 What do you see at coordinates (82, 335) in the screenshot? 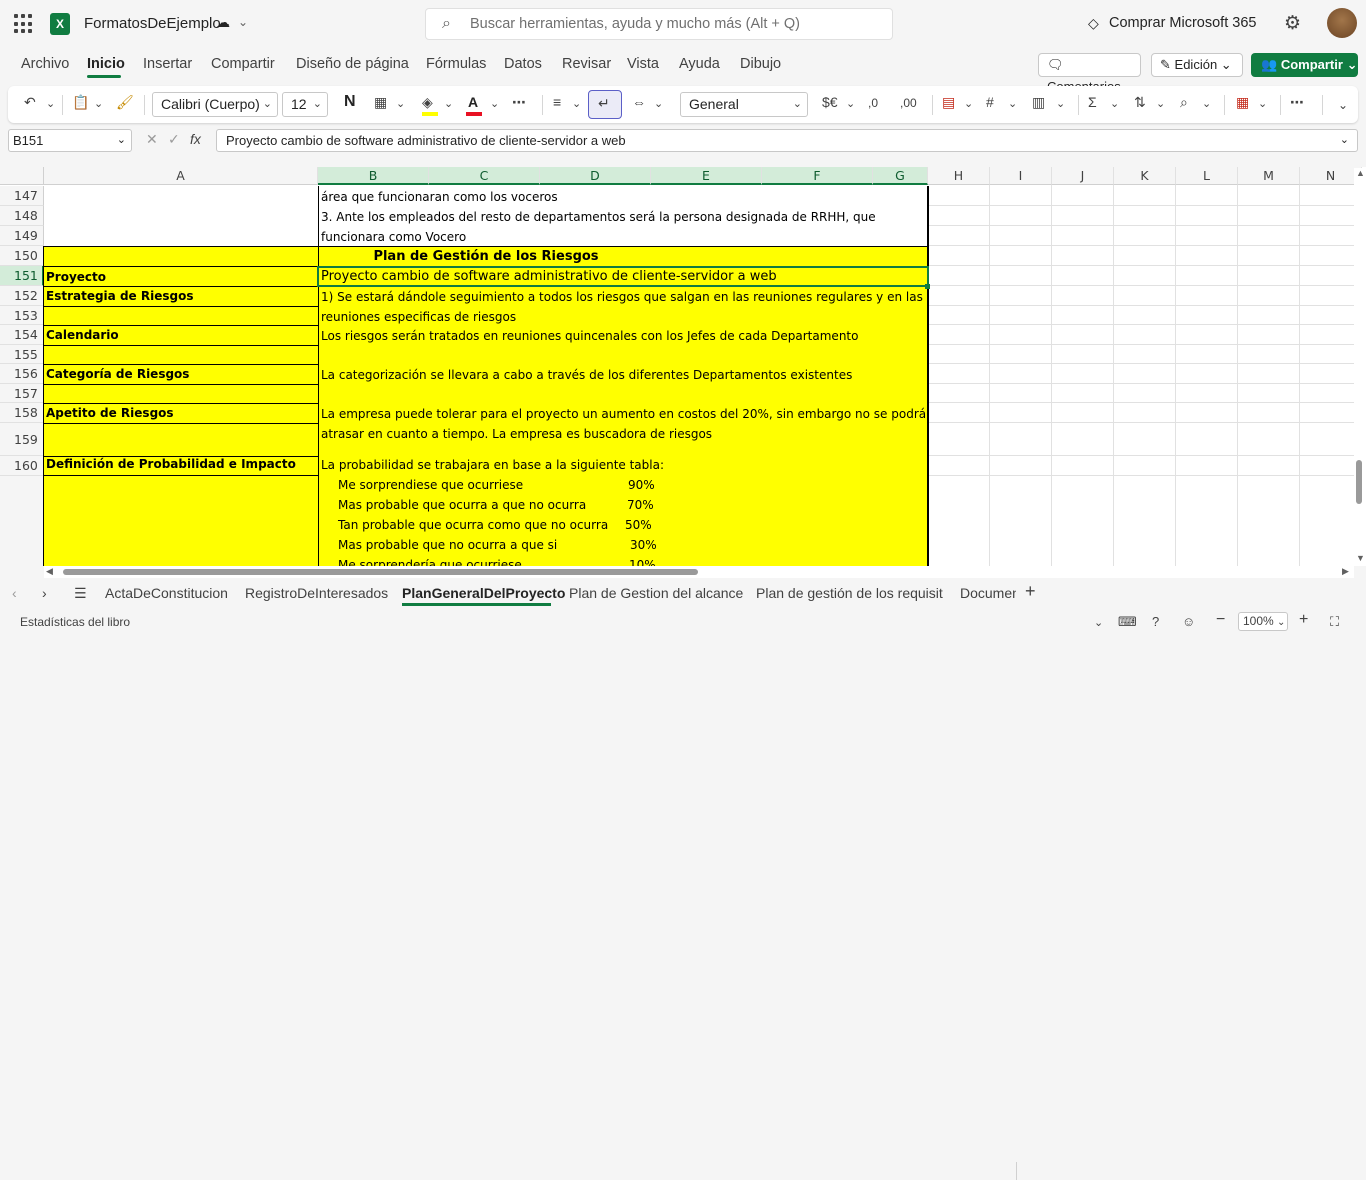
I see `label-calendario: Calendario` at bounding box center [82, 335].